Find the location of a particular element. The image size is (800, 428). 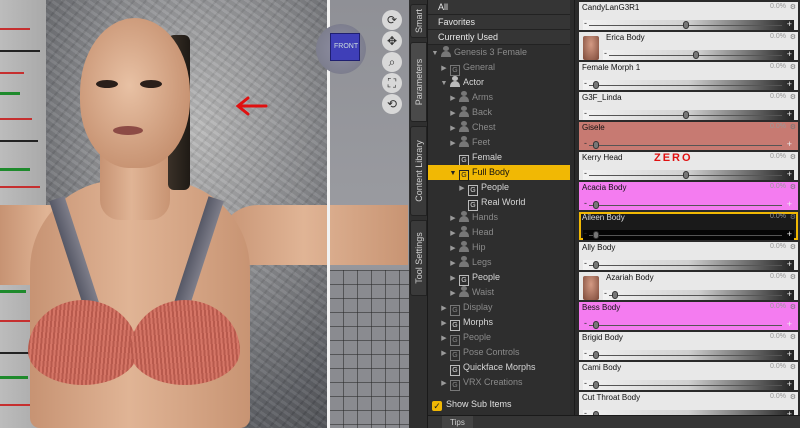

reset-icon: ⟲ is located at coordinates (392, 104).